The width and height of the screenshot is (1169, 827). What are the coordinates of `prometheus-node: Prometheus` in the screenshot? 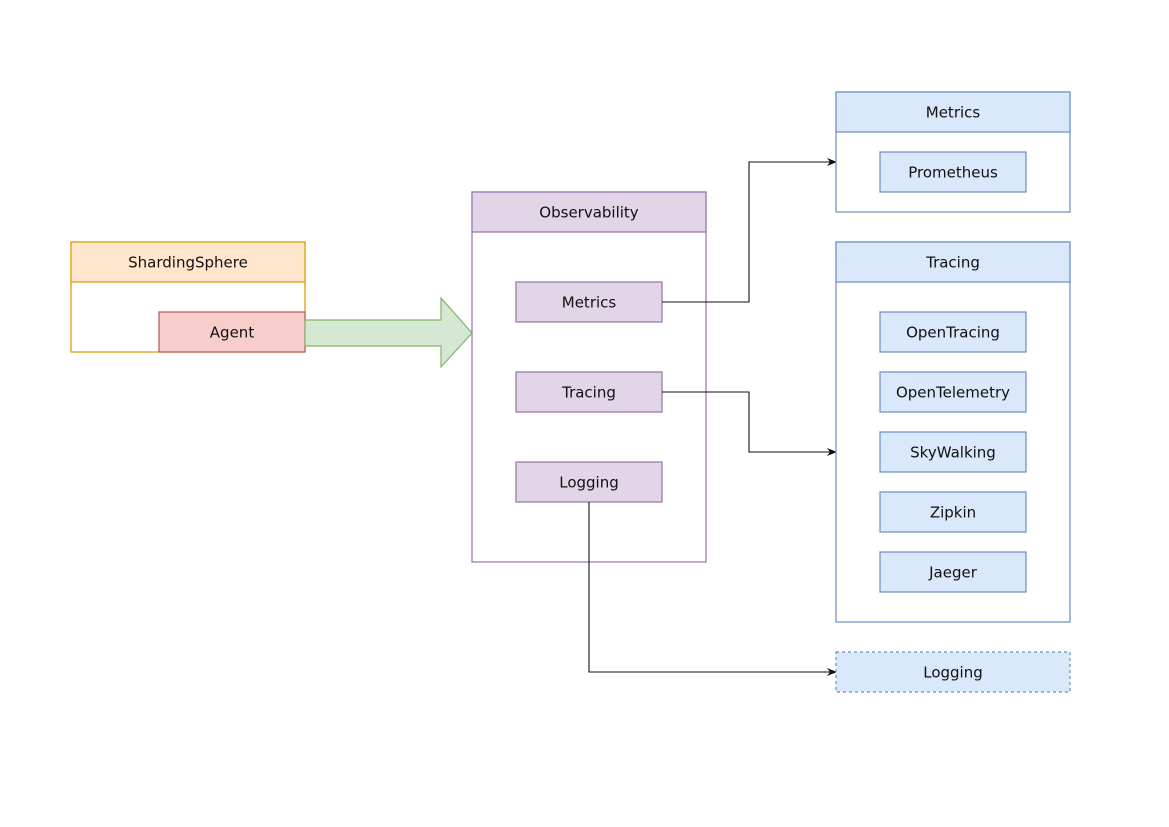 It's located at (953, 172).